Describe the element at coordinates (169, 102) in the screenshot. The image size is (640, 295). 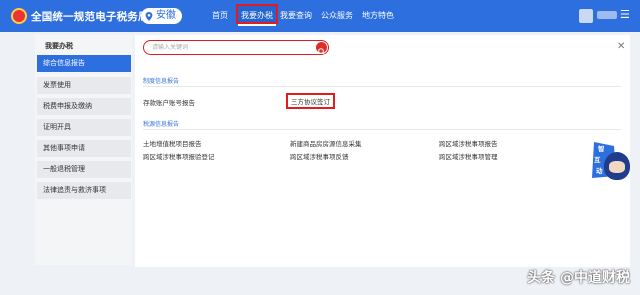
I see `item-deposit-account-report: 存款账户账号报告` at that location.